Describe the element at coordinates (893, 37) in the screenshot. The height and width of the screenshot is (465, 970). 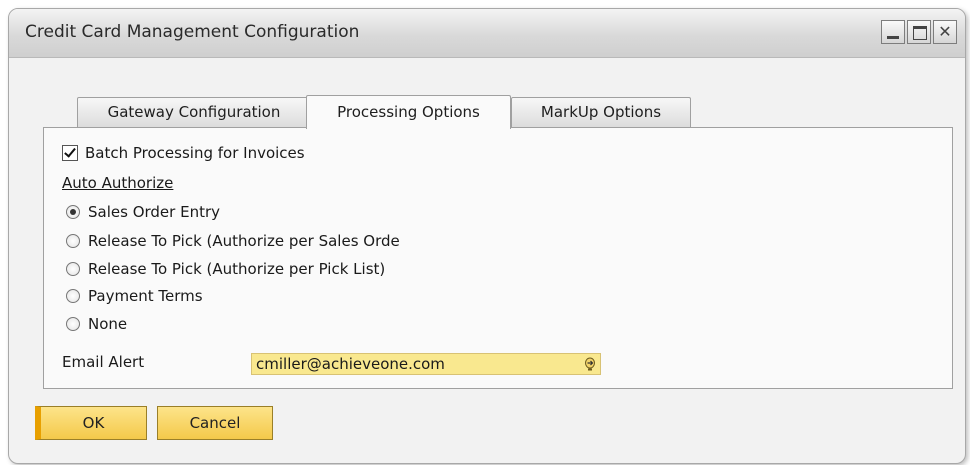
I see `minimize-icon` at that location.